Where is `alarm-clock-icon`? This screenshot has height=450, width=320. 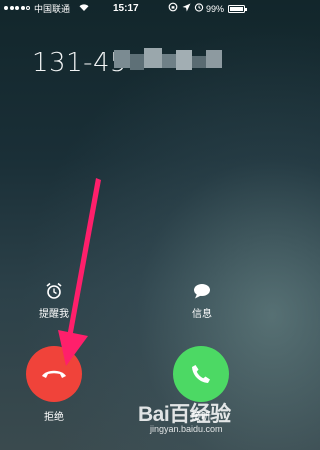 alarm-clock-icon is located at coordinates (54, 290).